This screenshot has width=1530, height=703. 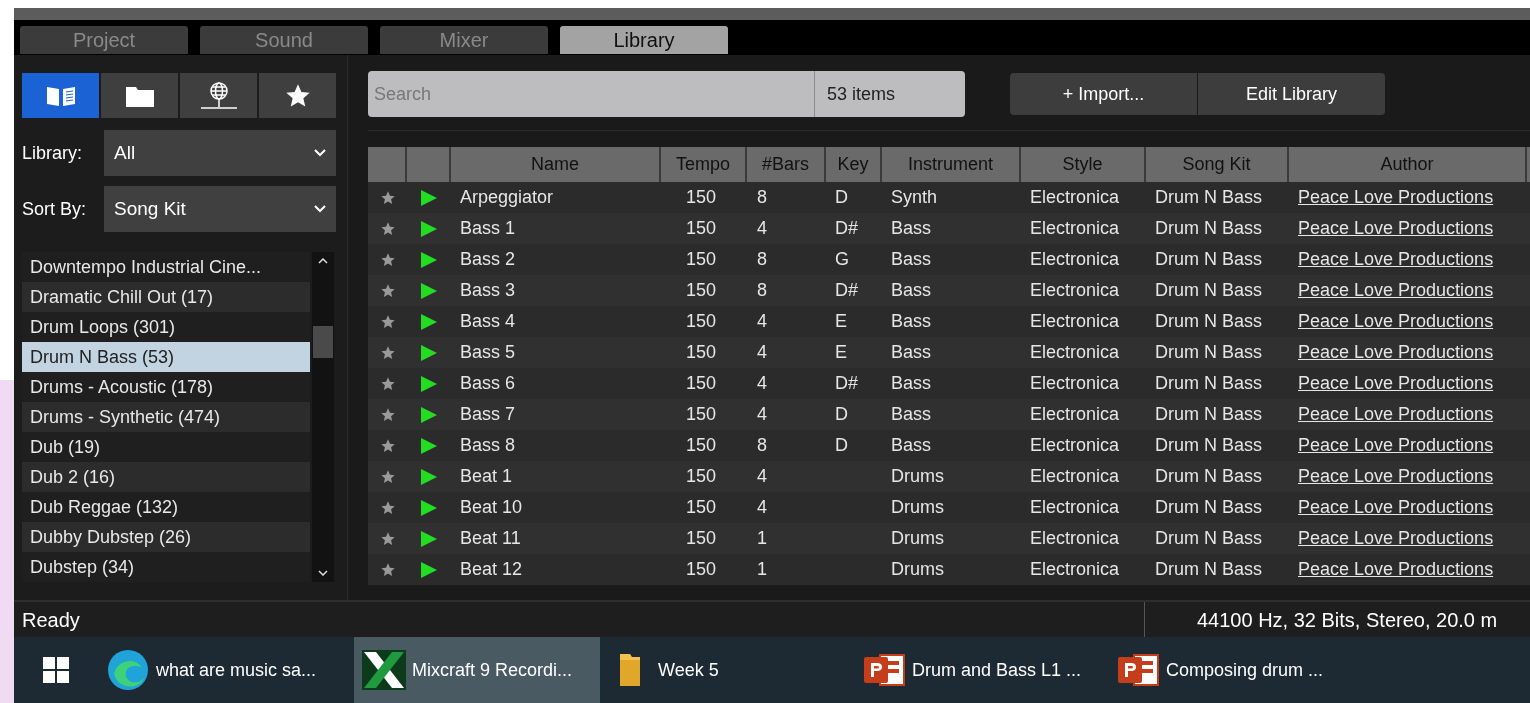 I want to click on windows-start-icon, so click(x=56, y=670).